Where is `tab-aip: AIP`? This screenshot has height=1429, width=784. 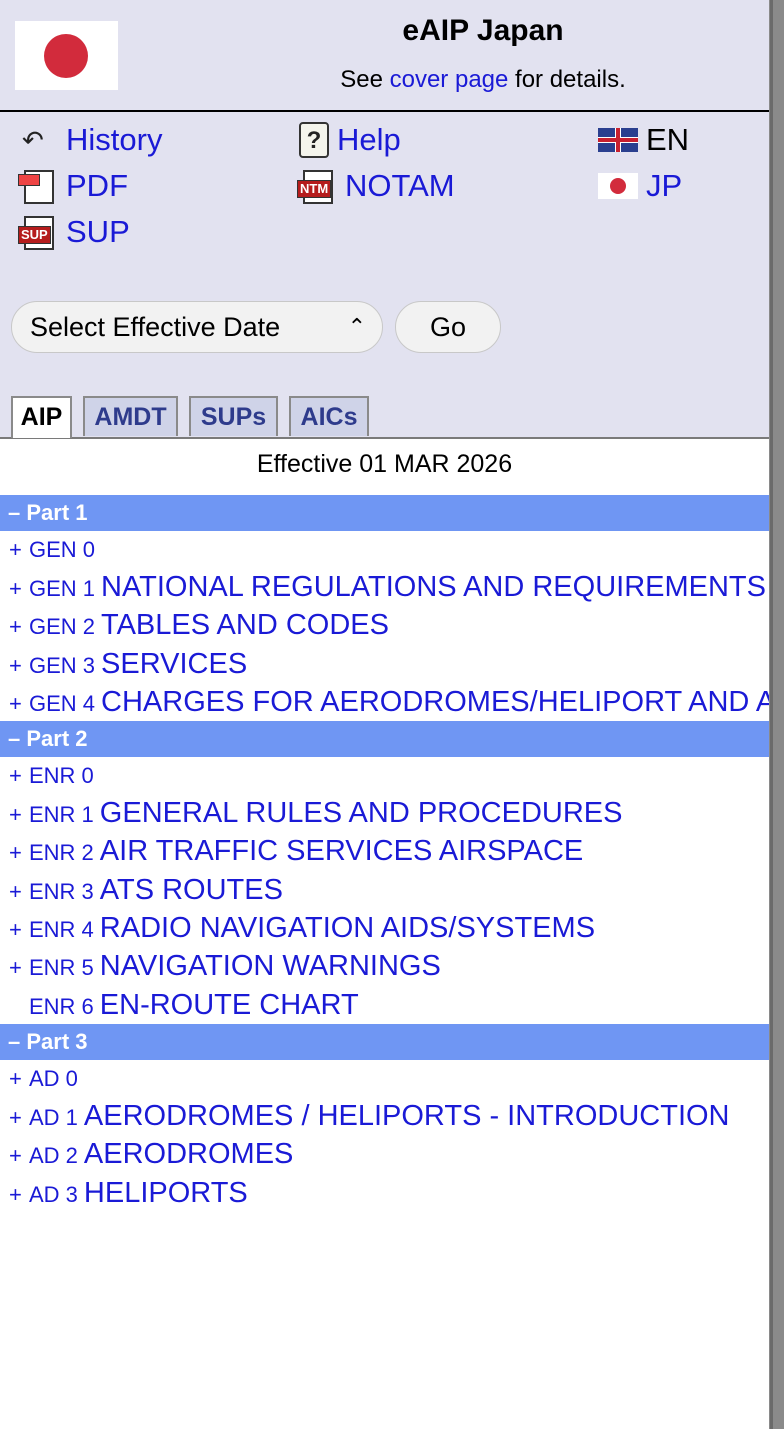 tab-aip: AIP is located at coordinates (41, 417).